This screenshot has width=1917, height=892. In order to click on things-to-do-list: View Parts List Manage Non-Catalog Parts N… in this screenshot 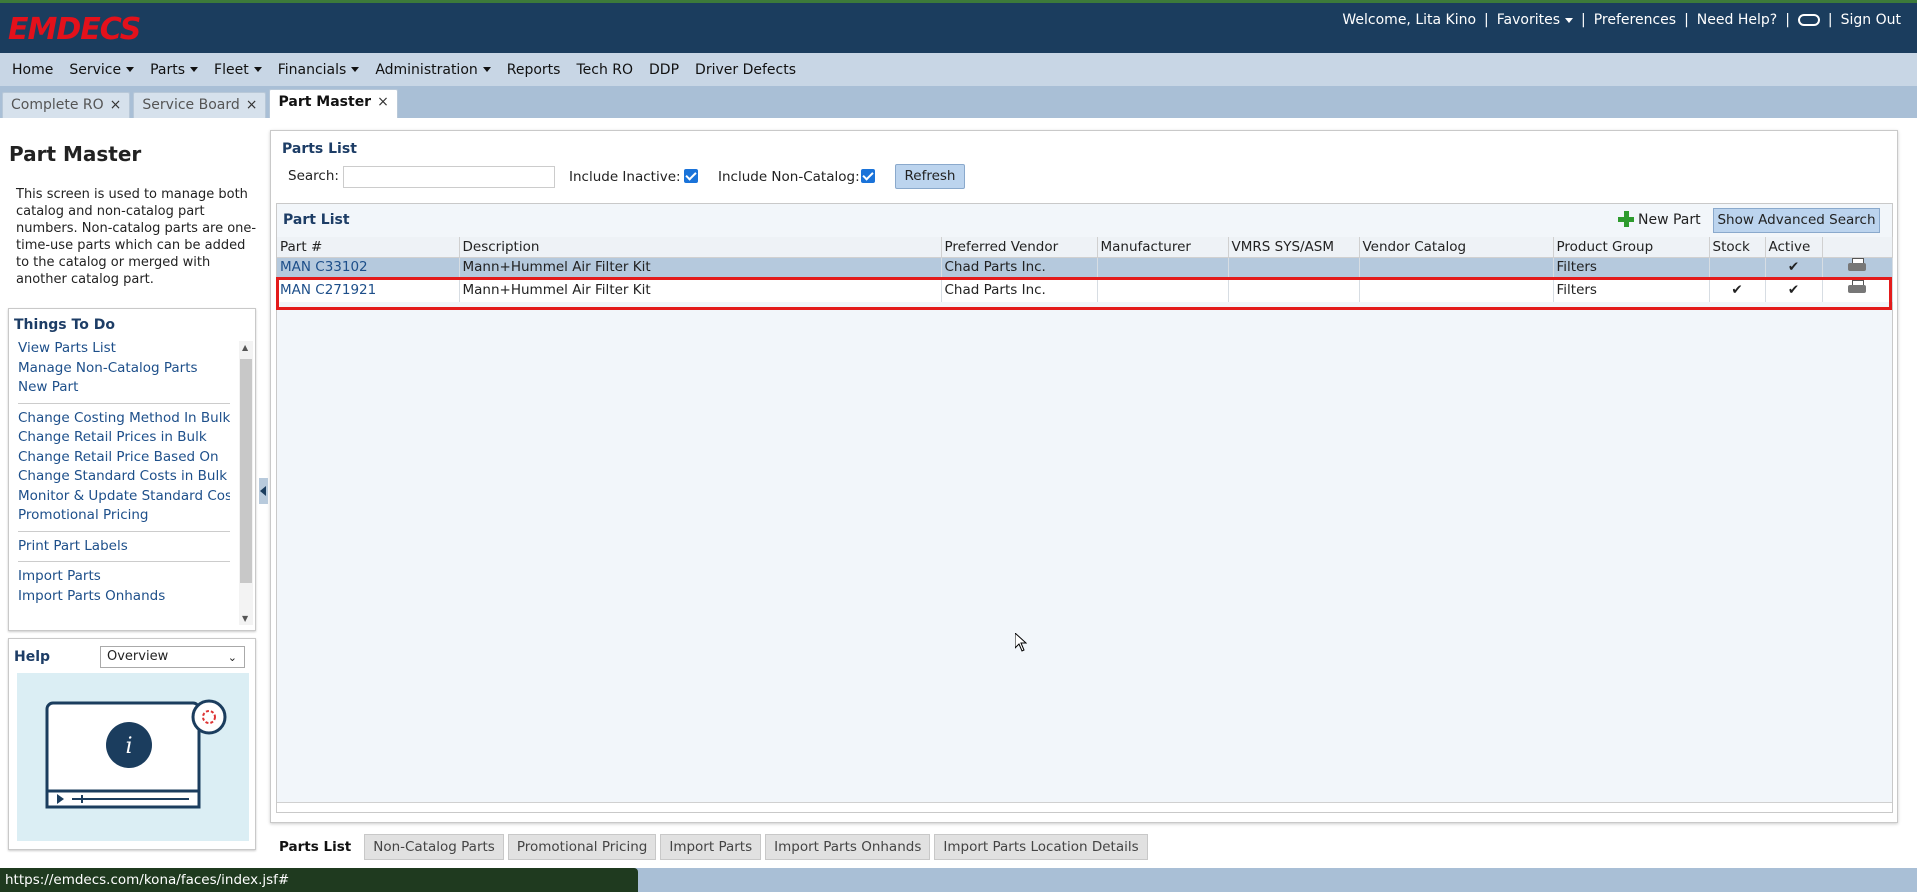, I will do `click(124, 484)`.